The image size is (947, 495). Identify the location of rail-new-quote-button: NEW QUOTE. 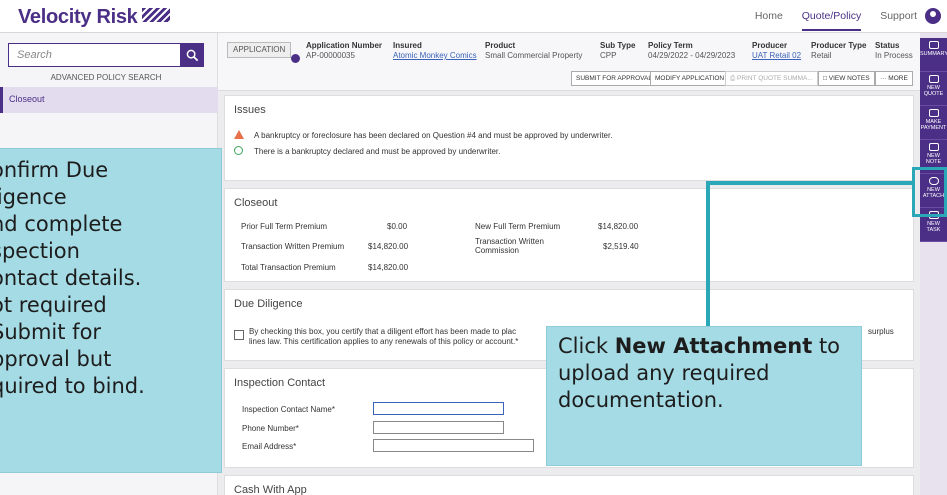
(933, 89).